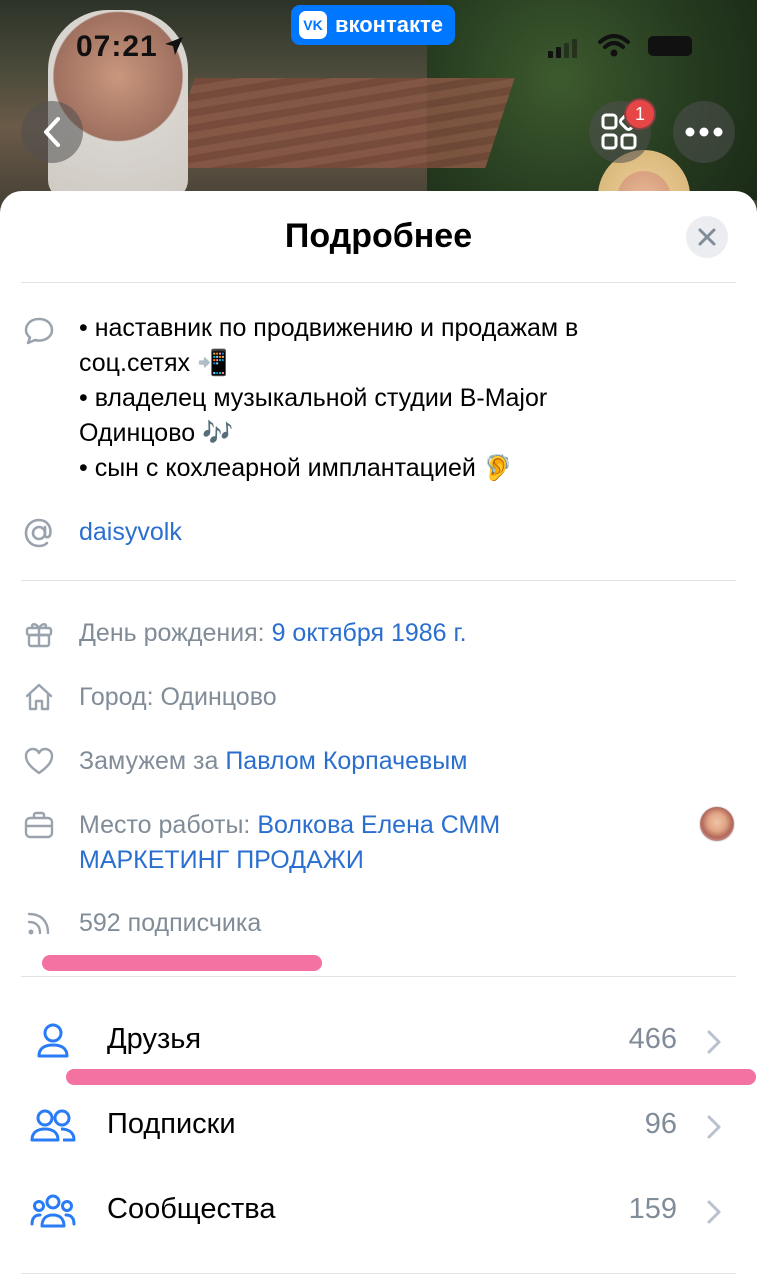 The width and height of the screenshot is (757, 1280). I want to click on communities-icon, so click(53, 1211).